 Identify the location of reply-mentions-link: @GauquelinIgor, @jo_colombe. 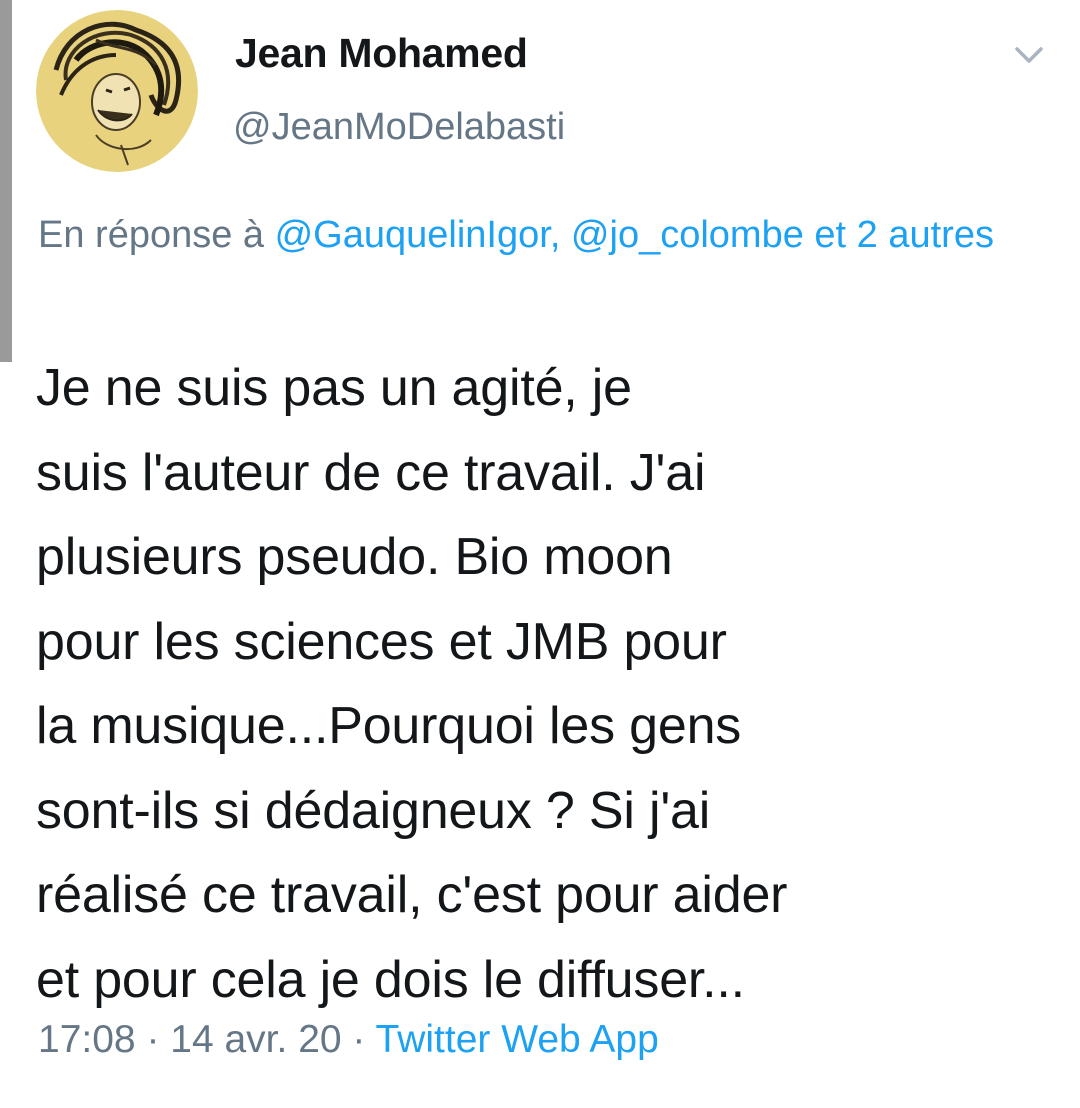
(539, 235).